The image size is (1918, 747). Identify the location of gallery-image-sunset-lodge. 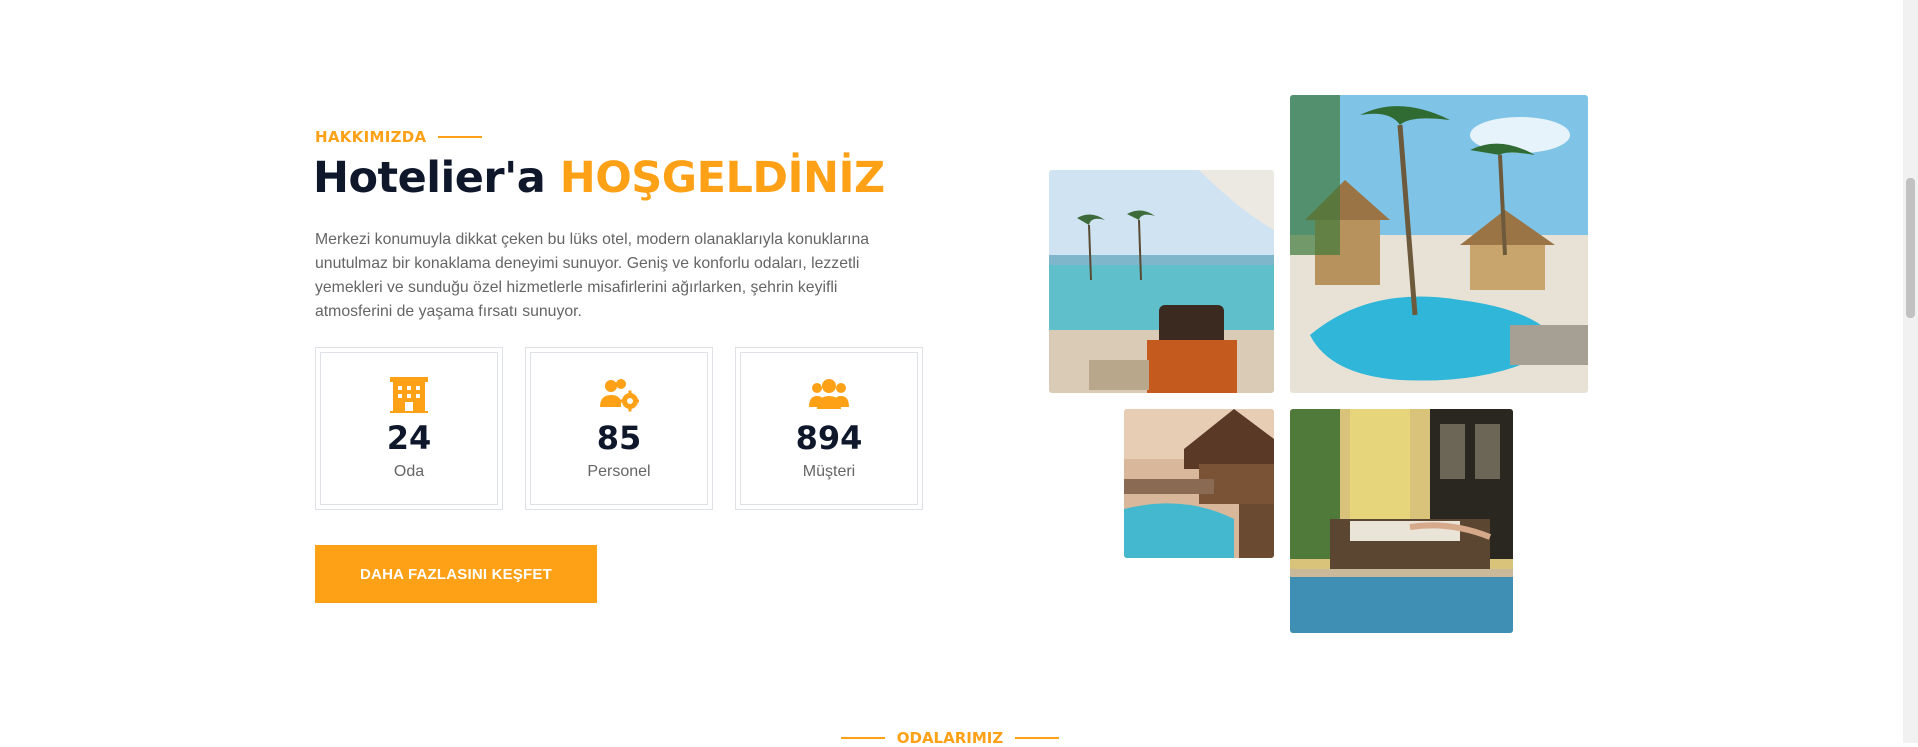
(1199, 483).